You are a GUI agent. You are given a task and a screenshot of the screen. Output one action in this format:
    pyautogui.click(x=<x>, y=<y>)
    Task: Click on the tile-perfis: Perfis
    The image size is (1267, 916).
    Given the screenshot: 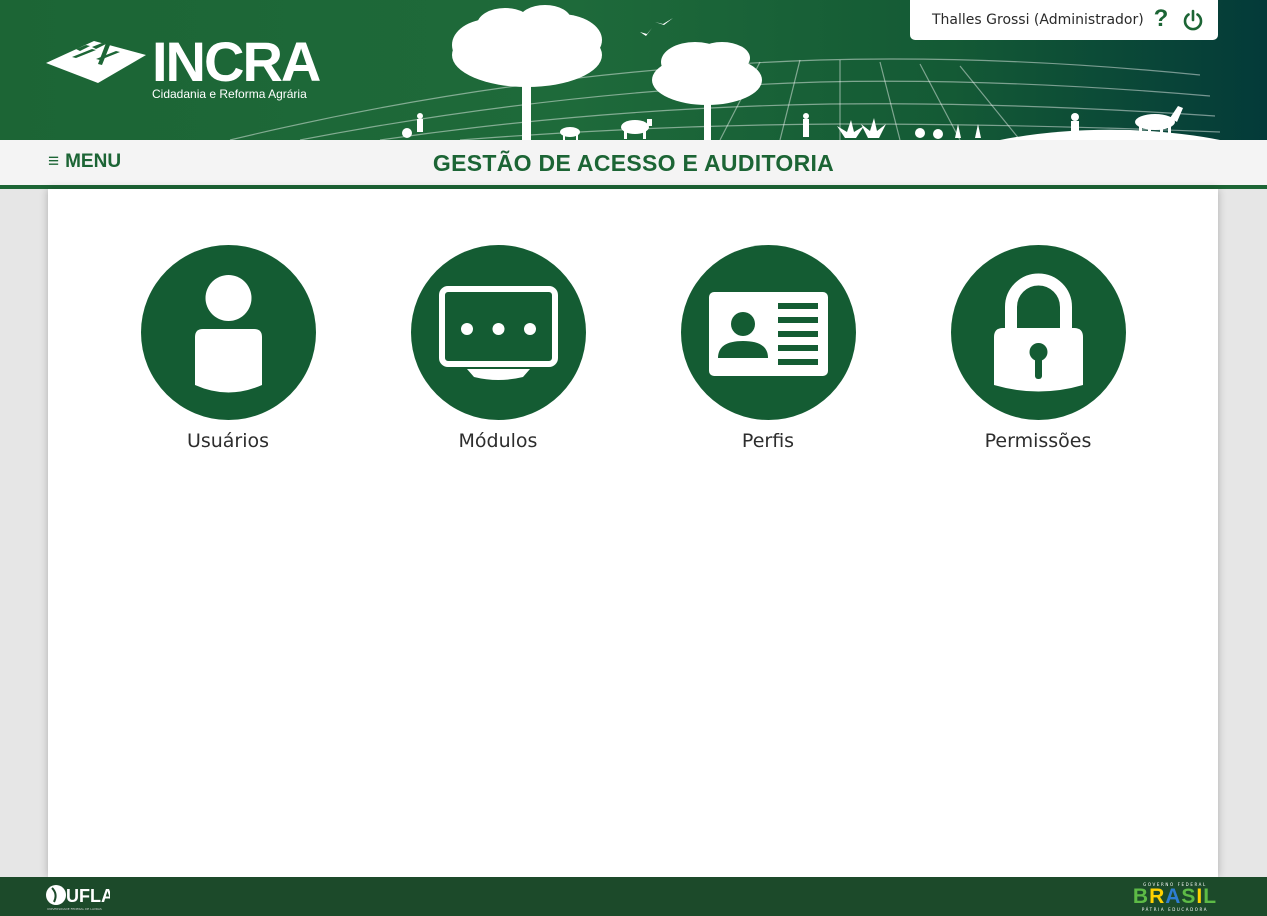 What is the action you would take?
    pyautogui.click(x=768, y=355)
    